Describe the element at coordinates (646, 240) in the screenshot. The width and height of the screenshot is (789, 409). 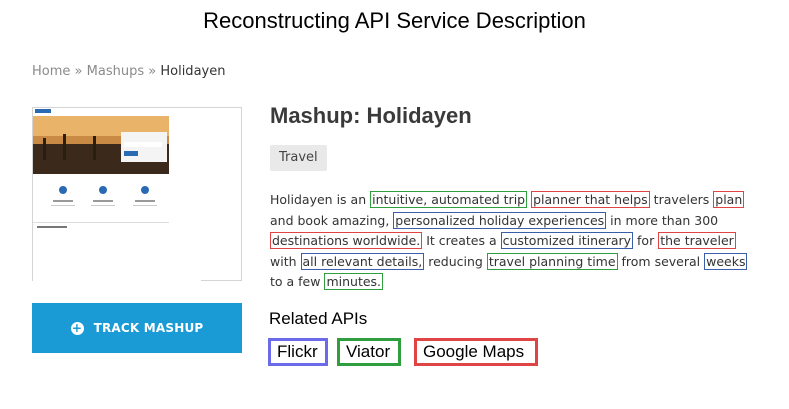
I see `description-text: for` at that location.